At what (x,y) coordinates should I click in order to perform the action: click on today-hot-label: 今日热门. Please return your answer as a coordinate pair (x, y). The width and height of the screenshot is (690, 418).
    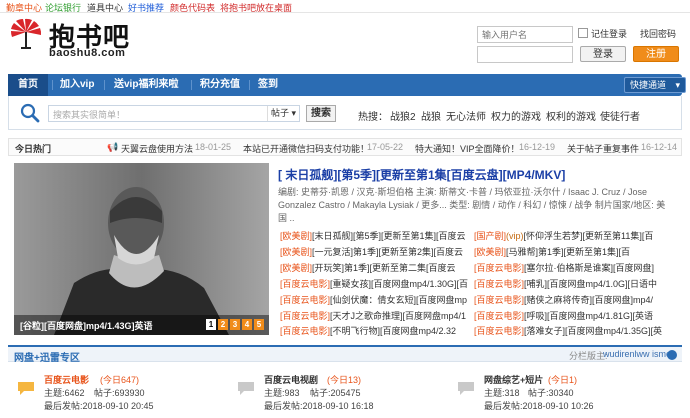
    Looking at the image, I should click on (33, 149).